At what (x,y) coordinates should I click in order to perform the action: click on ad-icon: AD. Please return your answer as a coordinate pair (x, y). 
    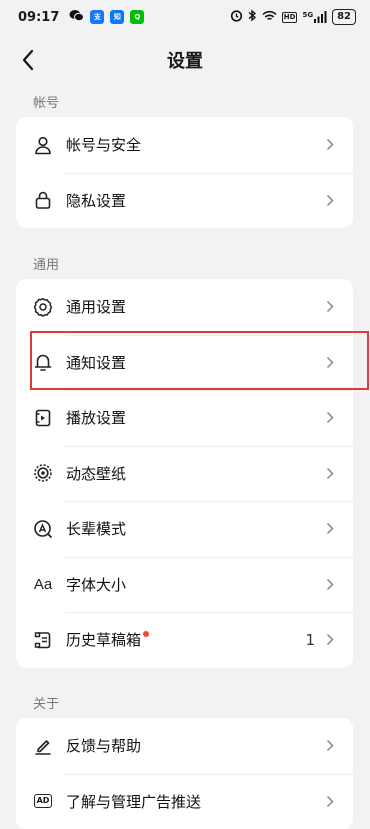
    Looking at the image, I should click on (43, 801).